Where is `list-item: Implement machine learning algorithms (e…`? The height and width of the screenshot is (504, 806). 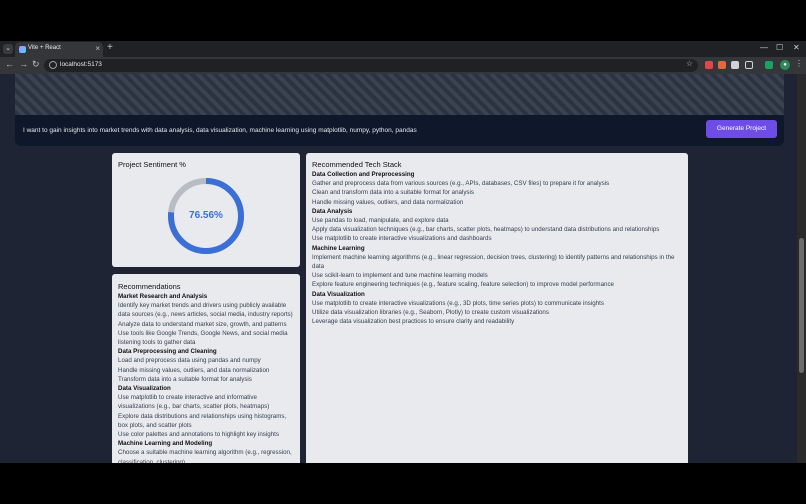 list-item: Implement machine learning algorithms (e… is located at coordinates (493, 262).